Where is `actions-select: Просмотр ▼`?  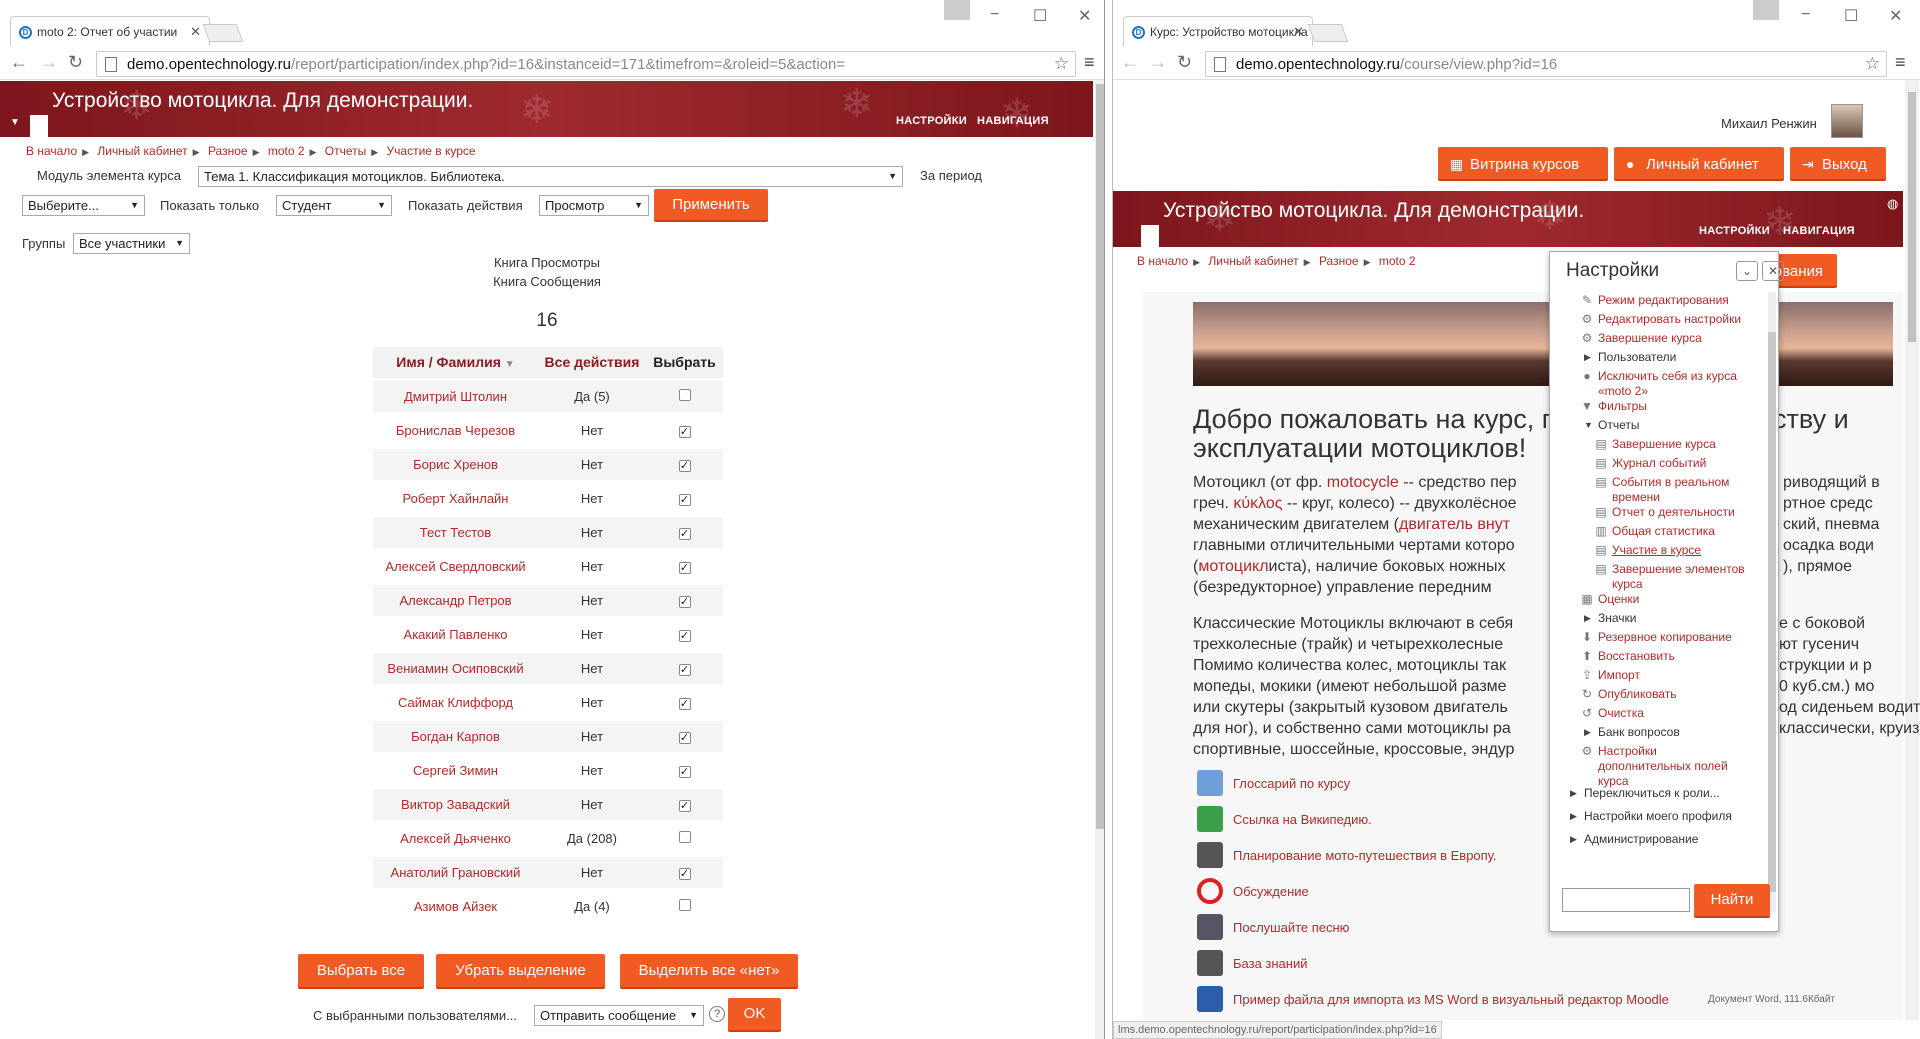 actions-select: Просмотр ▼ is located at coordinates (594, 205).